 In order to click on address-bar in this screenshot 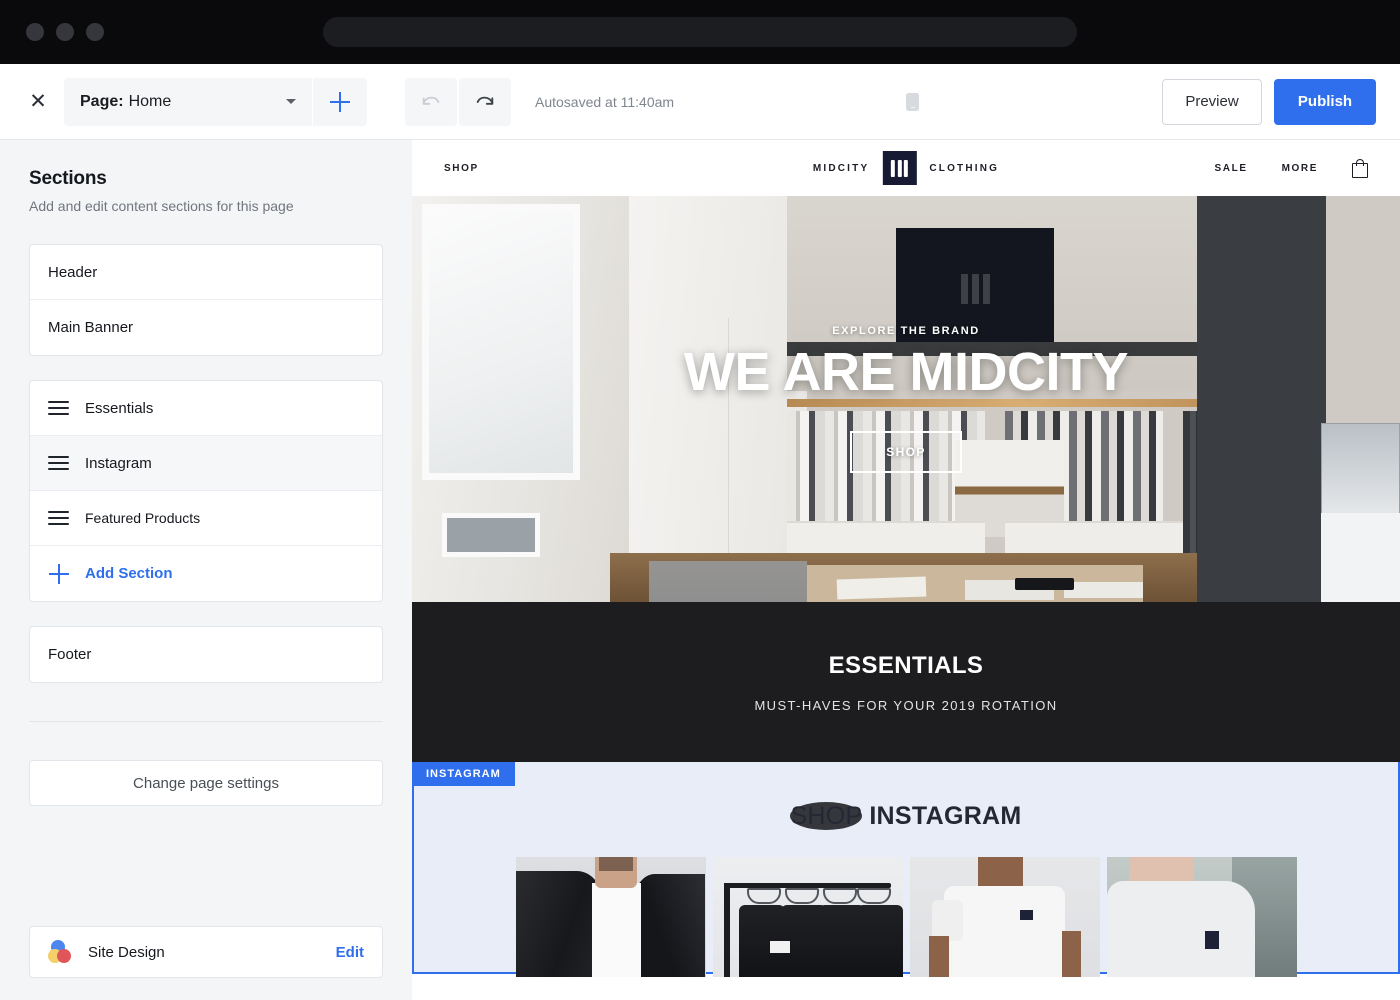, I will do `click(700, 32)`.